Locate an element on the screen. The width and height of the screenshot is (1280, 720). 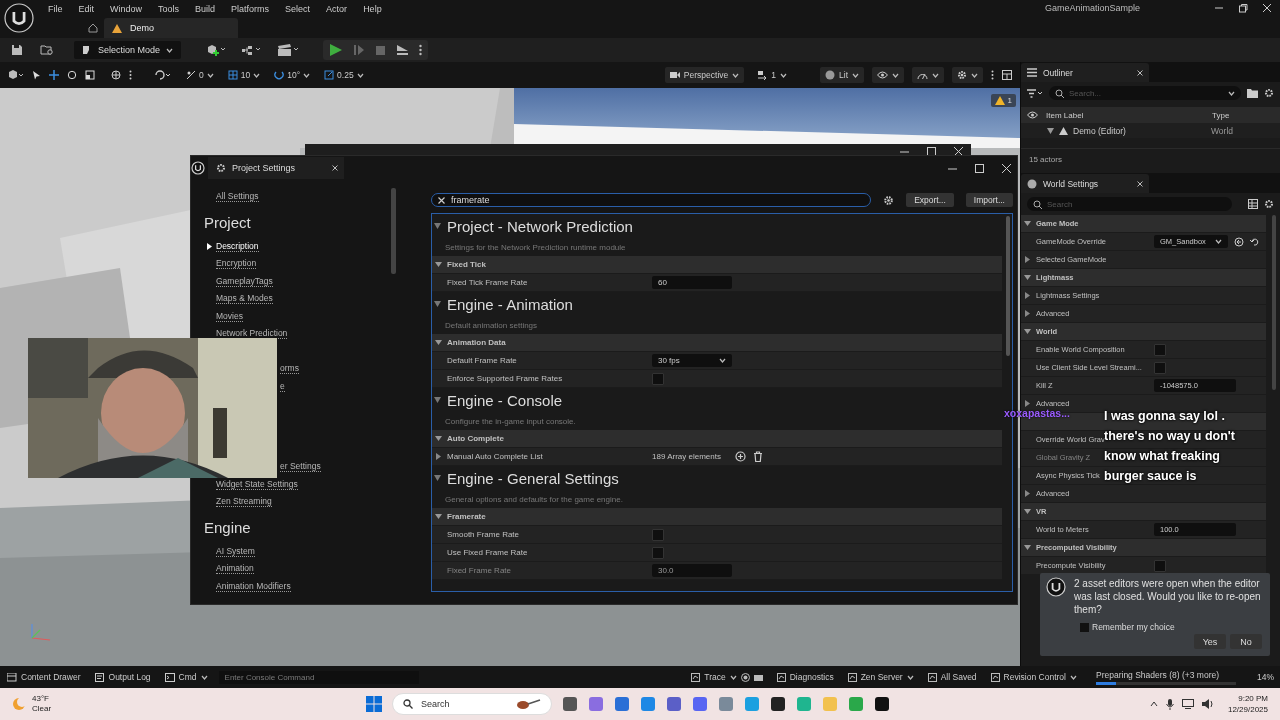
clock-date: 12/29/2025 is located at coordinates (1247, 709).